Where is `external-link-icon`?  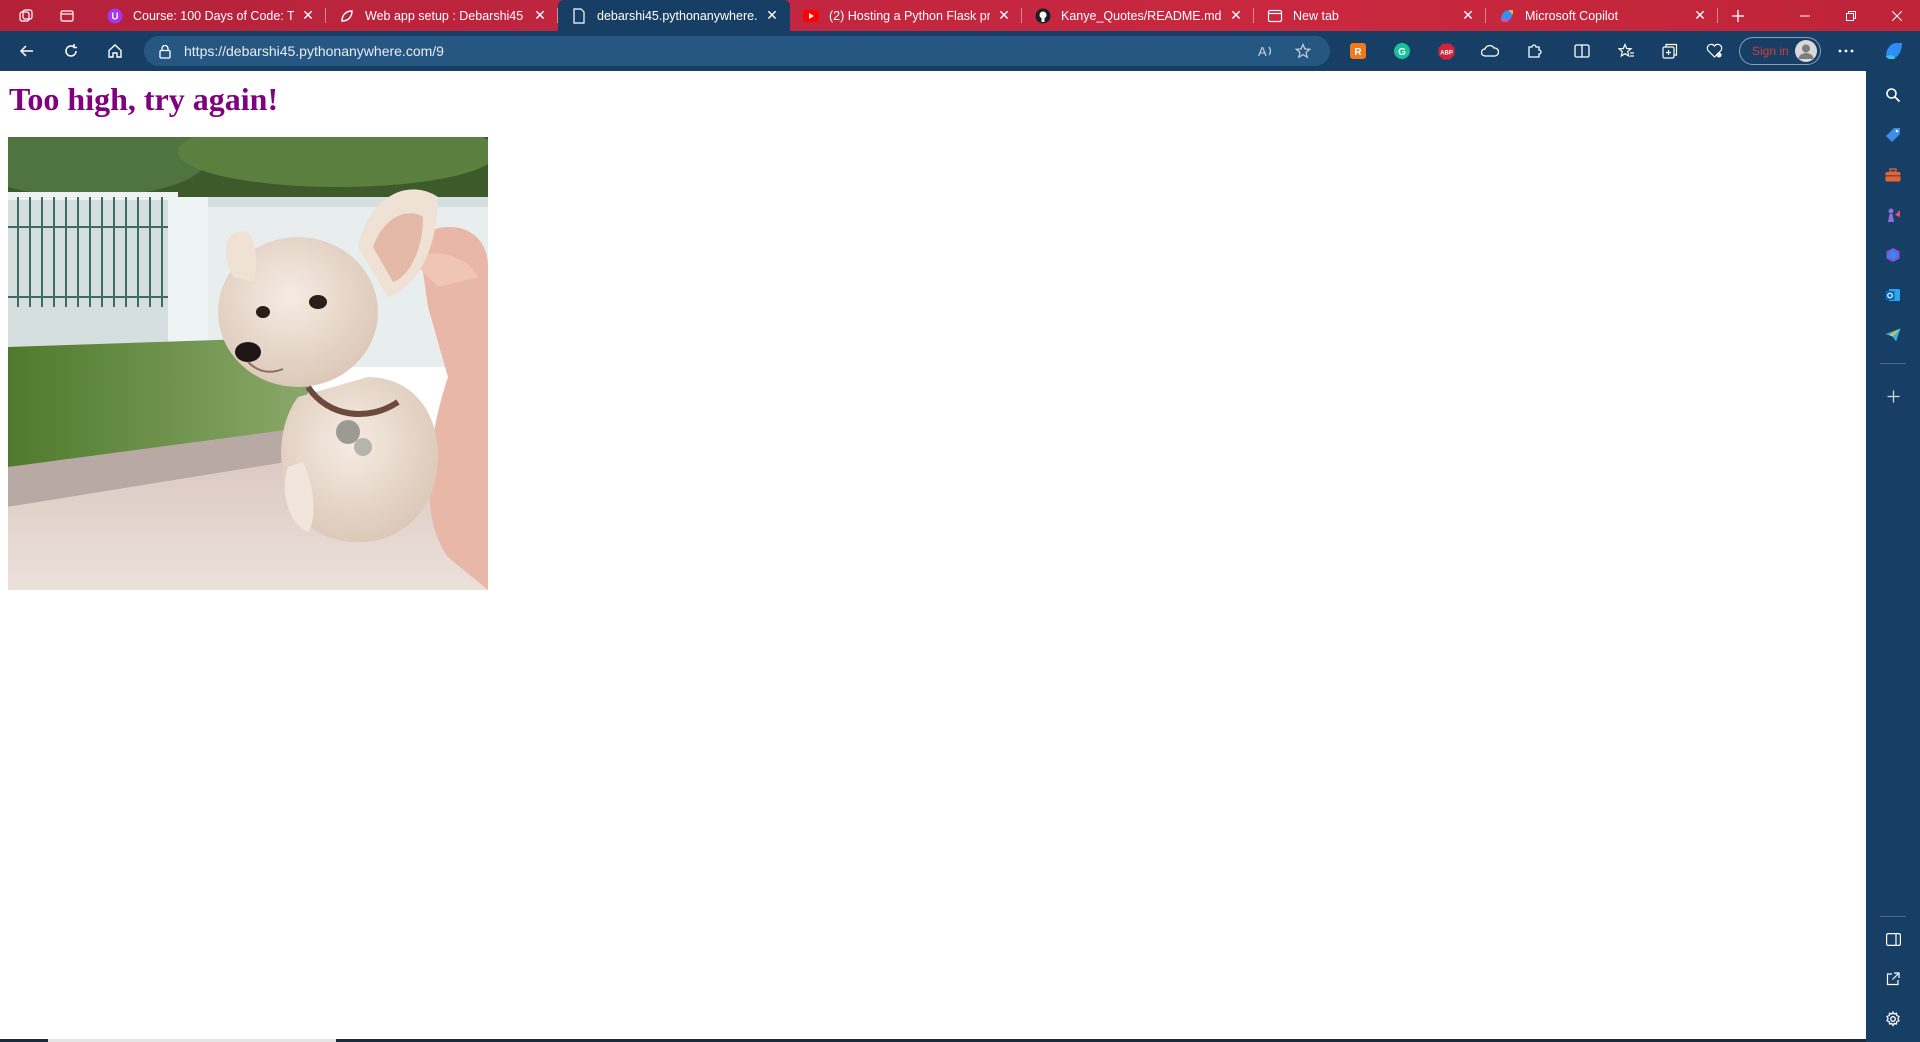 external-link-icon is located at coordinates (1893, 979).